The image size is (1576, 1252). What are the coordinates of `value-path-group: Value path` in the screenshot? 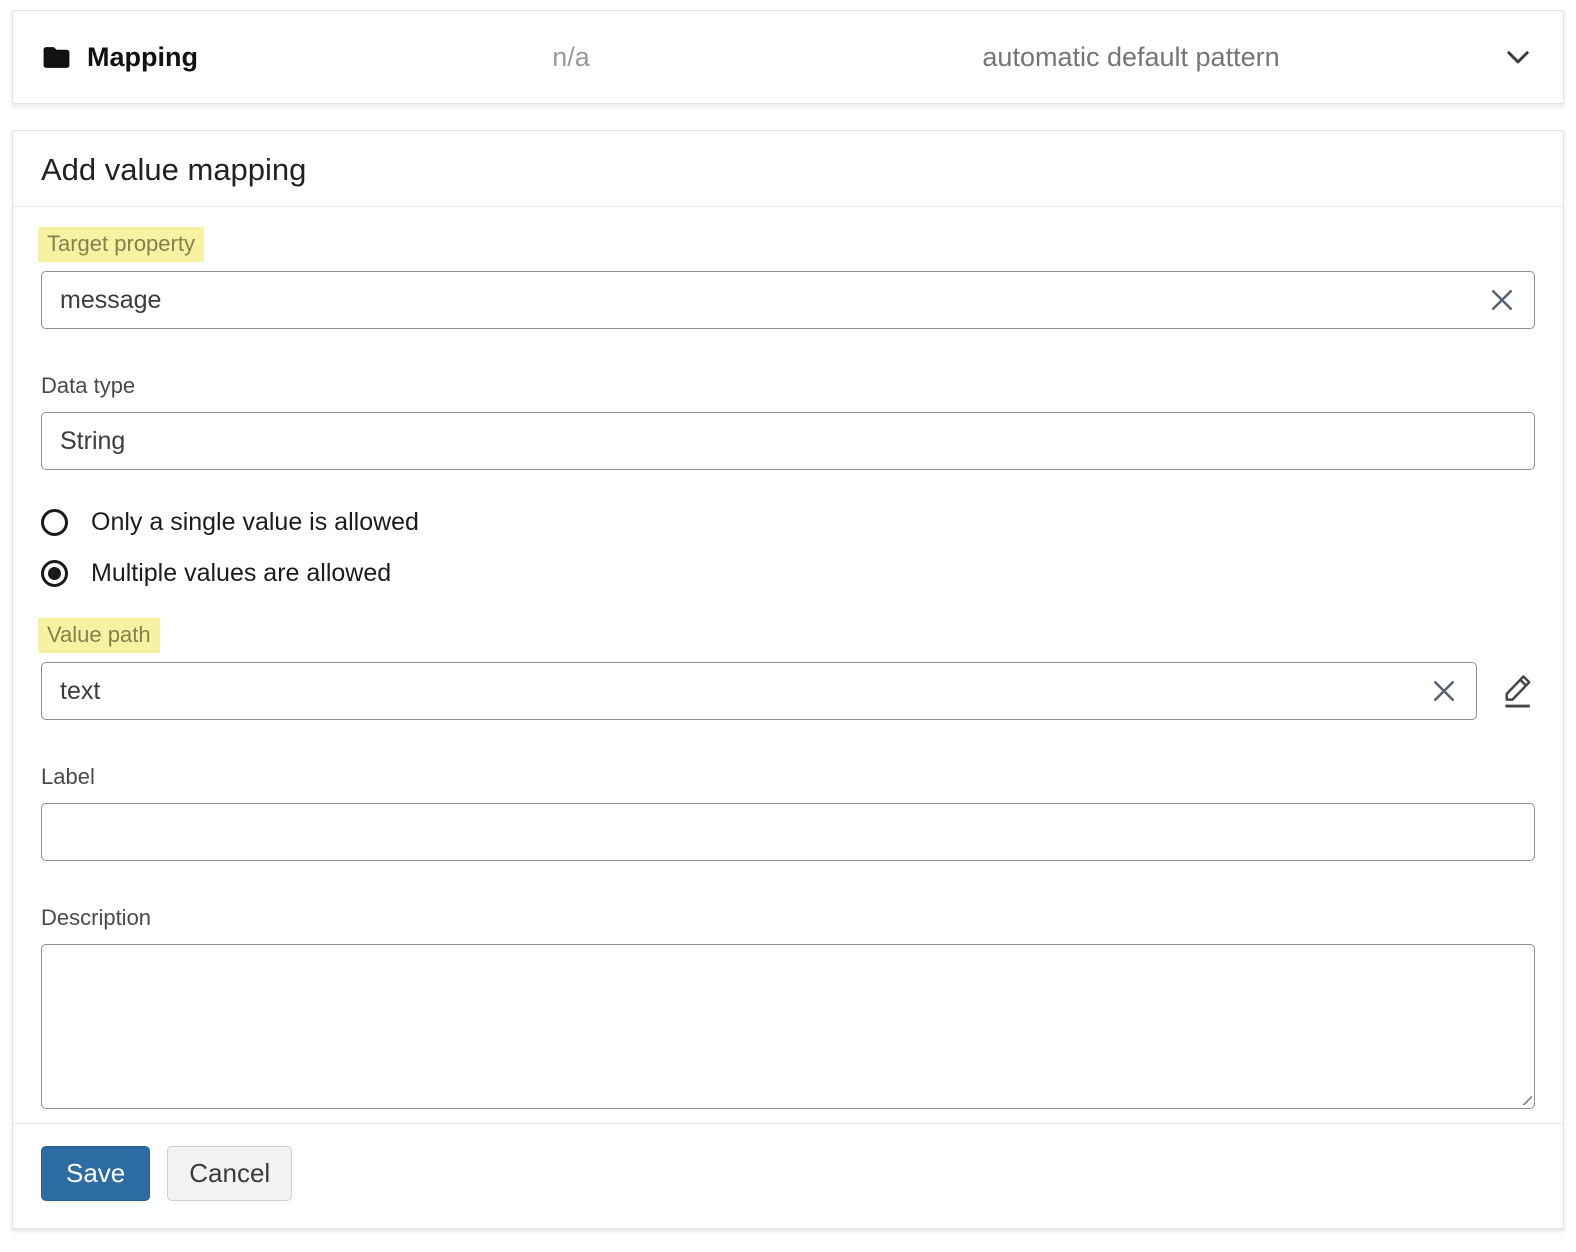 It's located at (786, 669).